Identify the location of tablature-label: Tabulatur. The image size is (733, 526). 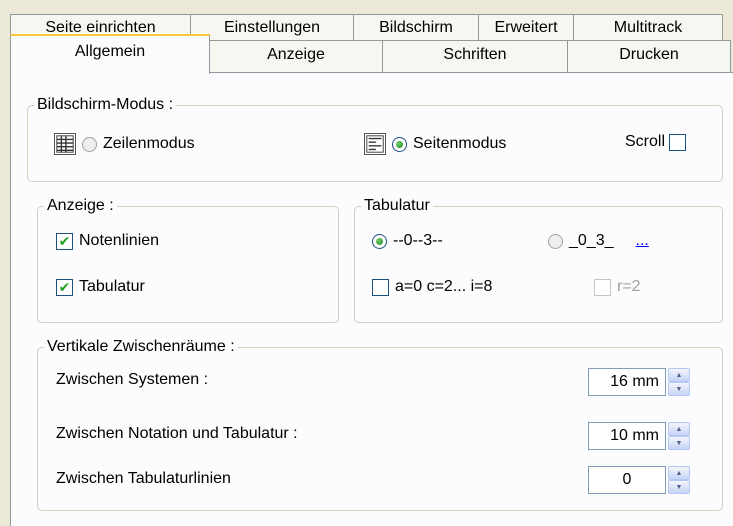
(112, 286).